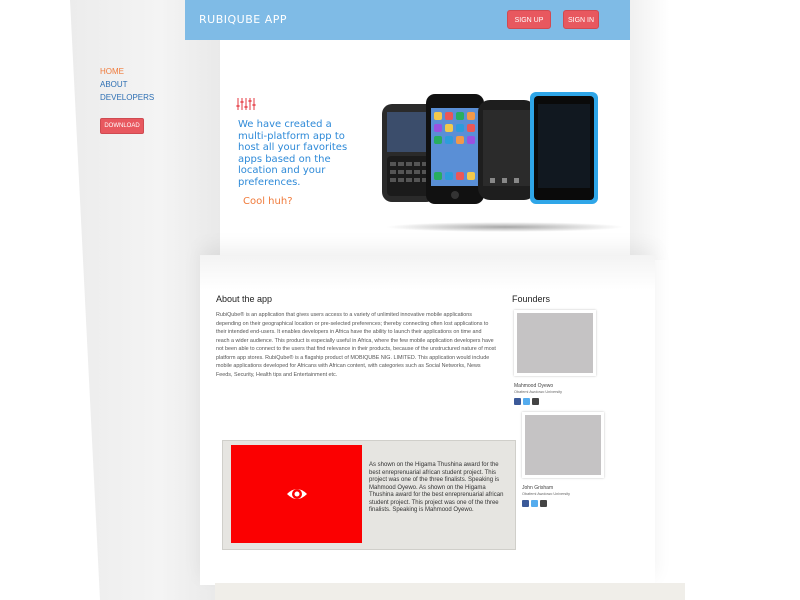  I want to click on nav-item-about: ABOUT, so click(127, 84).